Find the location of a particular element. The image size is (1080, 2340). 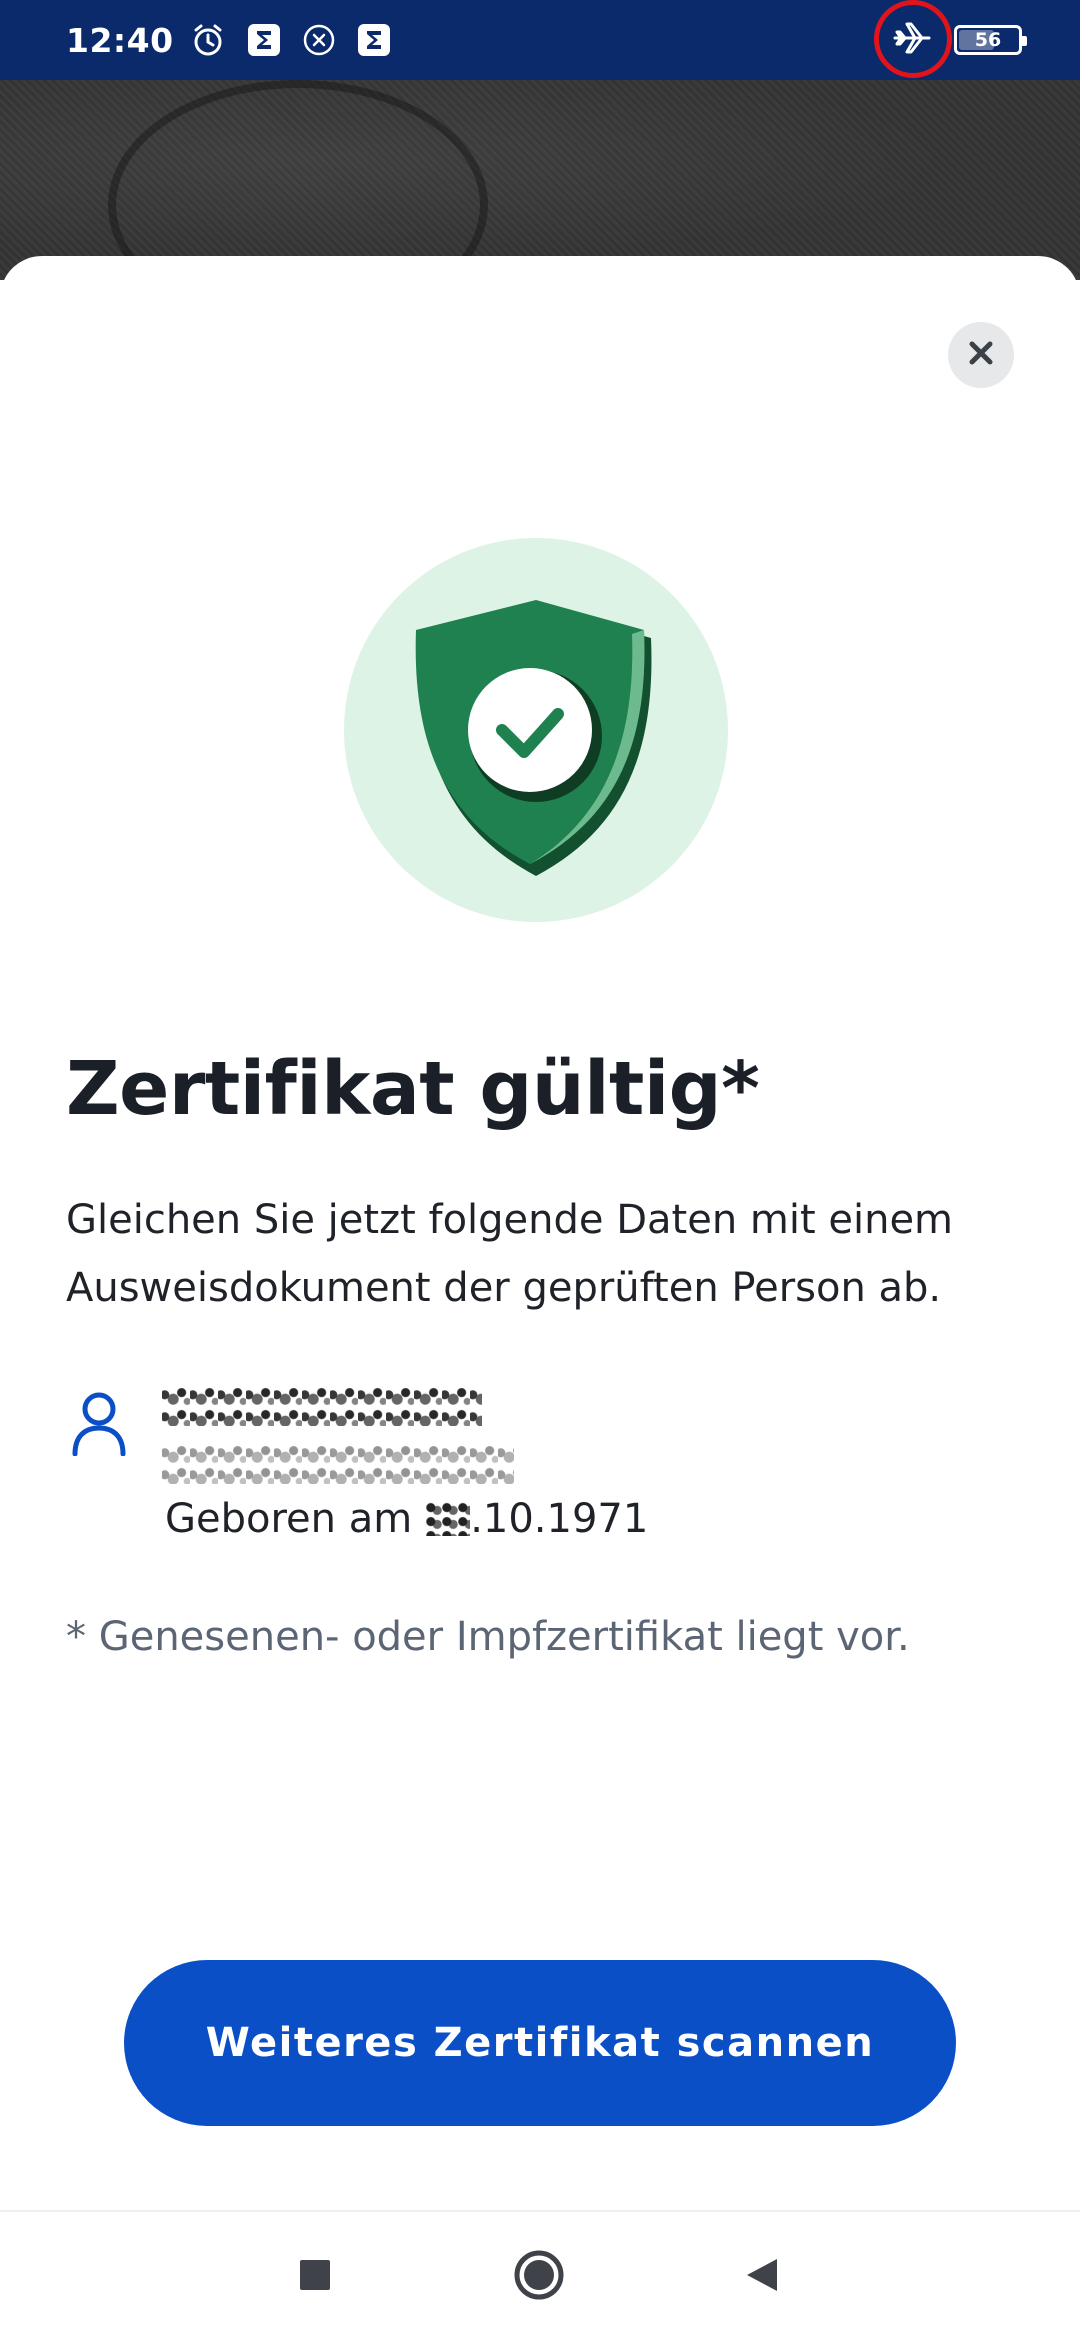

triangle-back-icon is located at coordinates (761, 2277).